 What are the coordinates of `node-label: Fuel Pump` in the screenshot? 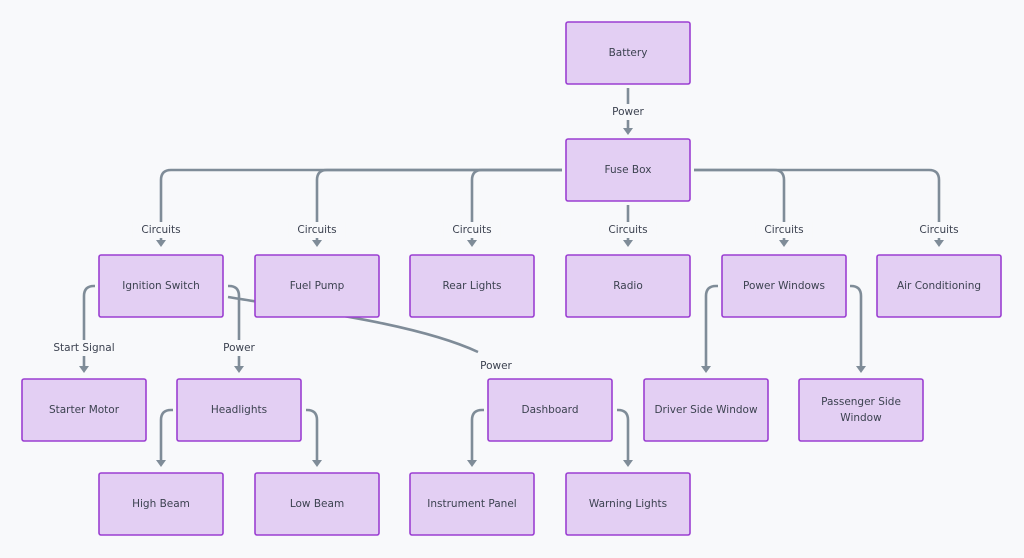 It's located at (317, 286).